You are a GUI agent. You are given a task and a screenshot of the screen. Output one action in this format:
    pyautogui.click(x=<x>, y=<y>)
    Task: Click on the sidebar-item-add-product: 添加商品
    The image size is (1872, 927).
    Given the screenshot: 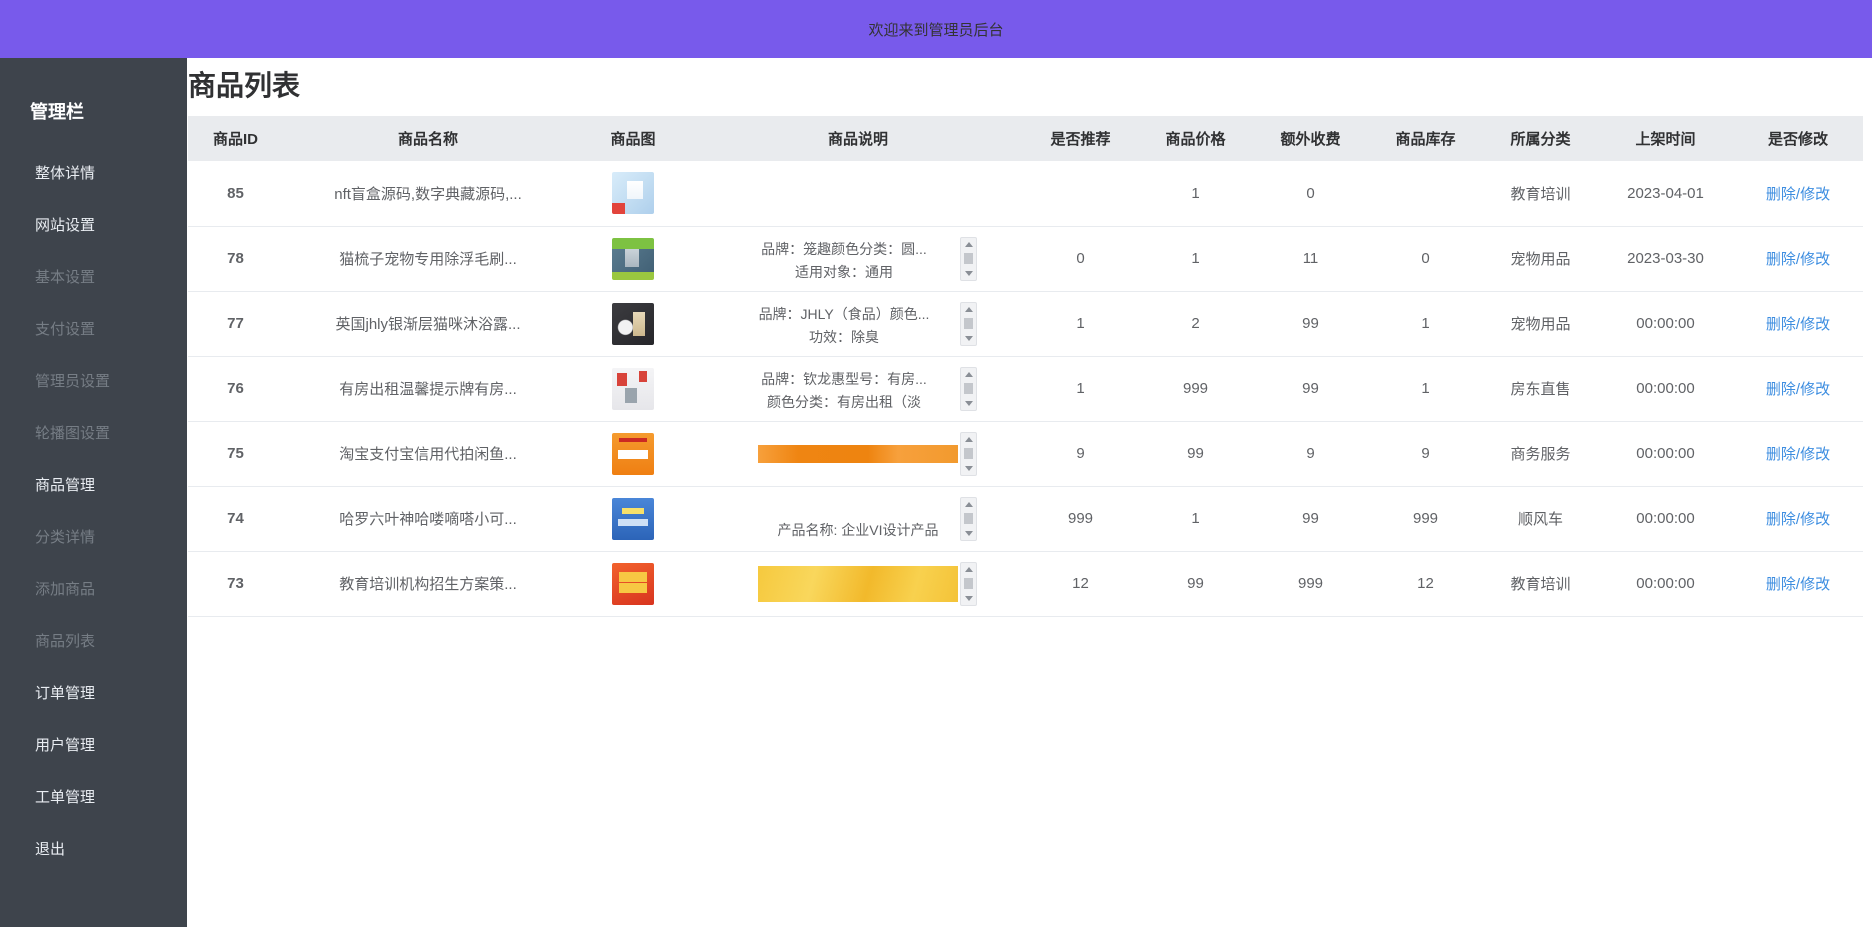 What is the action you would take?
    pyautogui.click(x=93, y=590)
    